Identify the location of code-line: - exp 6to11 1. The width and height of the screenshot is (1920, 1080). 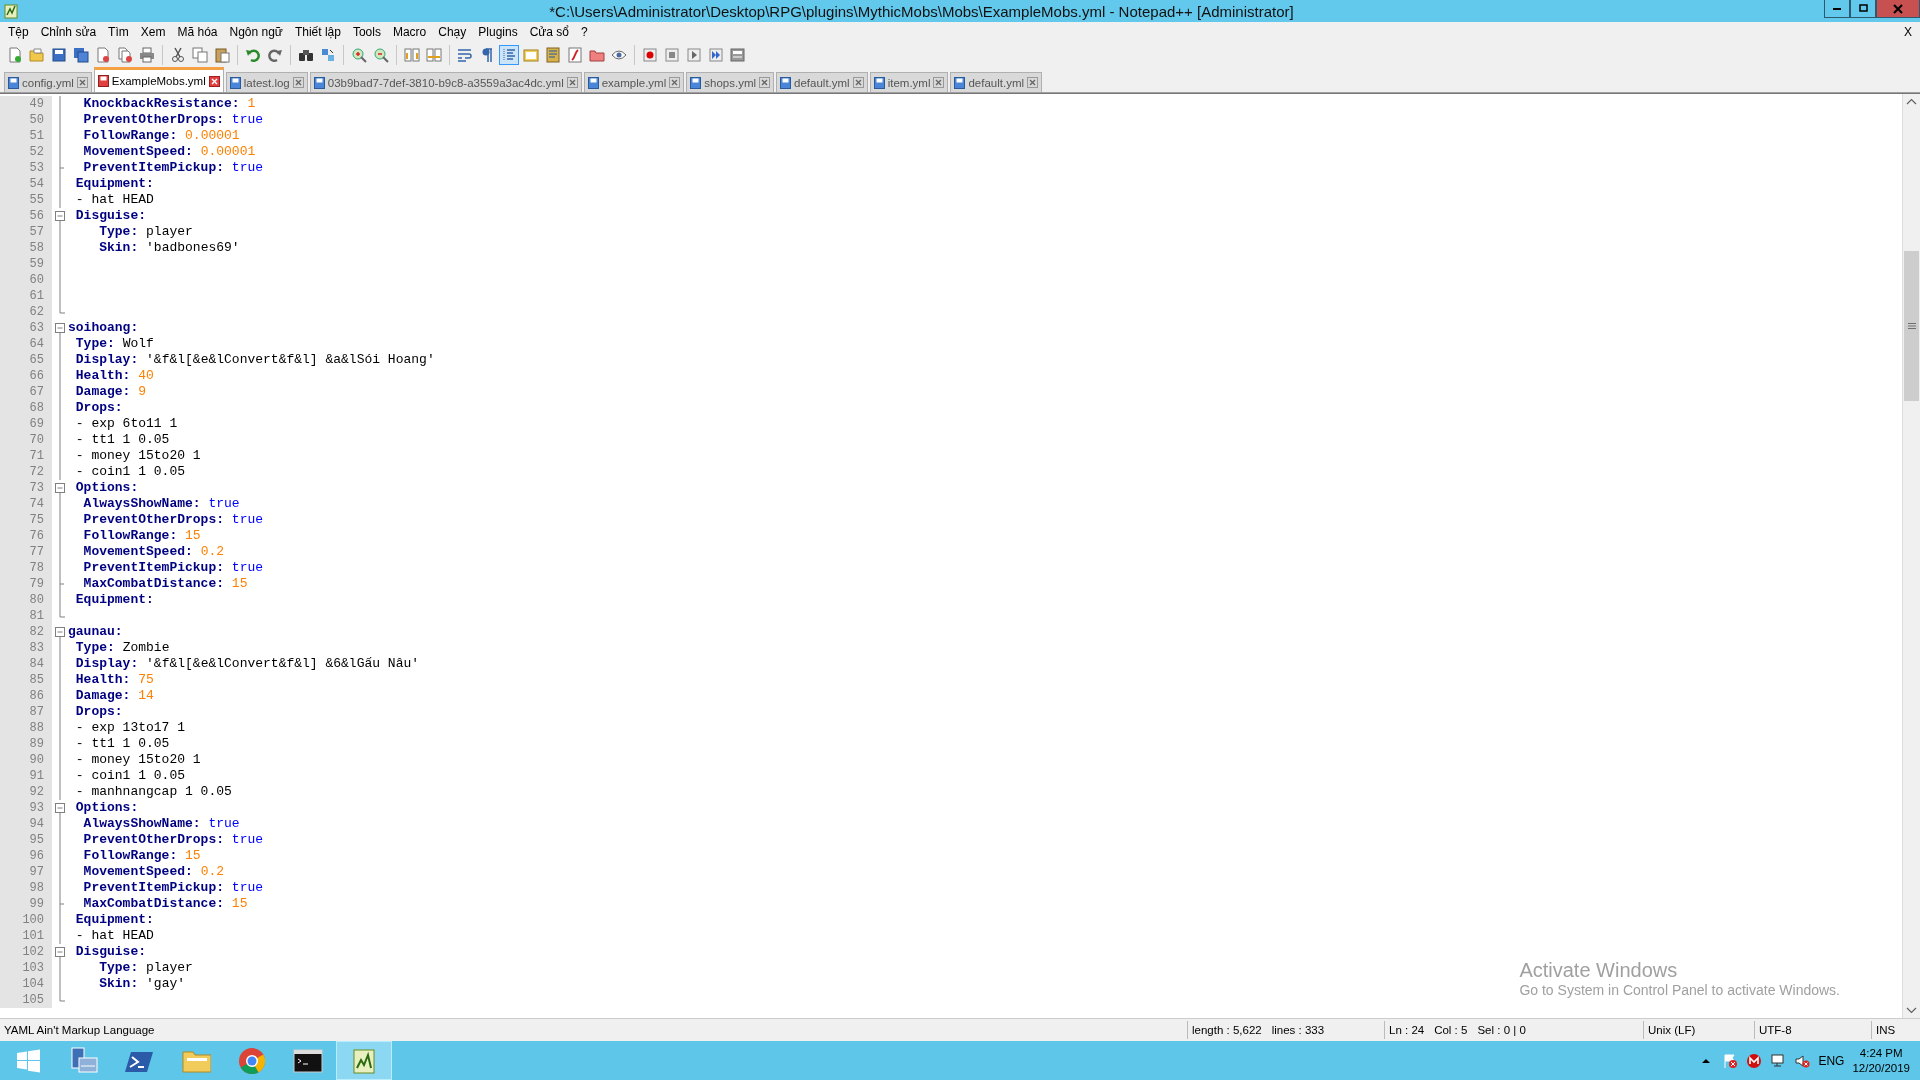
(126, 424).